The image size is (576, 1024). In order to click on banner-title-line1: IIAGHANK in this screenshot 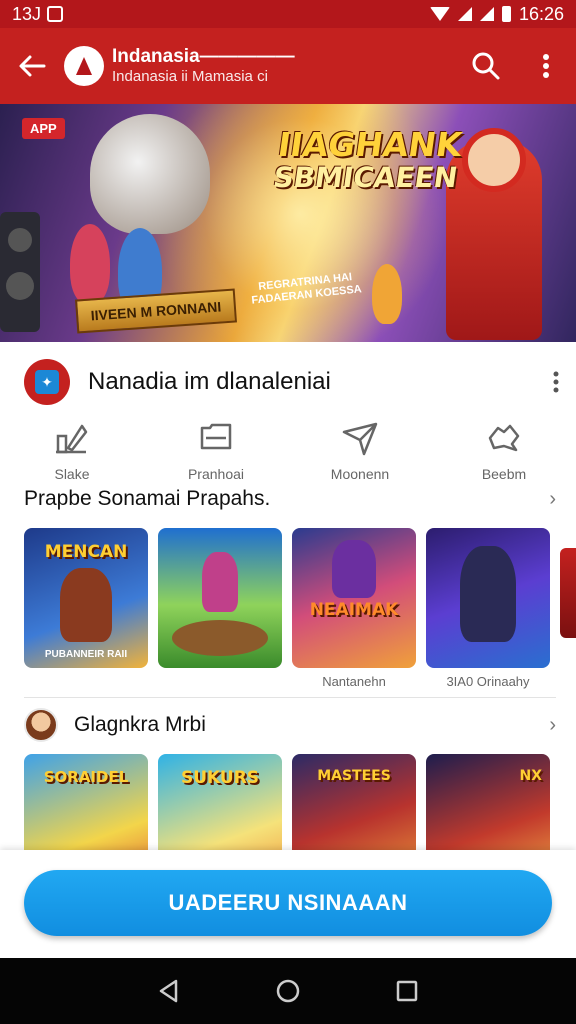, I will do `click(370, 144)`.